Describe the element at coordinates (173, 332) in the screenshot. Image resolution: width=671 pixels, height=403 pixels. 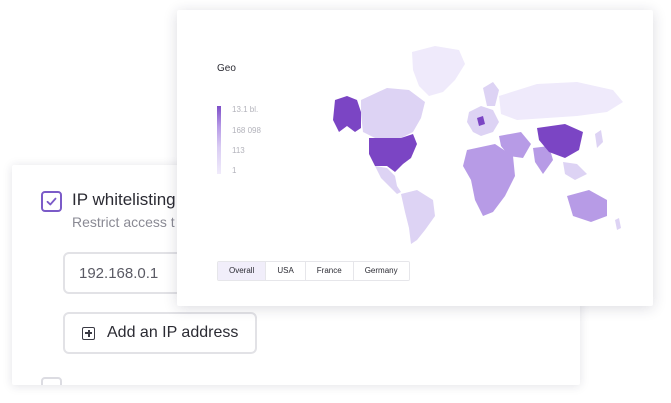
I see `add-ip-address-label: Add an IP address` at that location.